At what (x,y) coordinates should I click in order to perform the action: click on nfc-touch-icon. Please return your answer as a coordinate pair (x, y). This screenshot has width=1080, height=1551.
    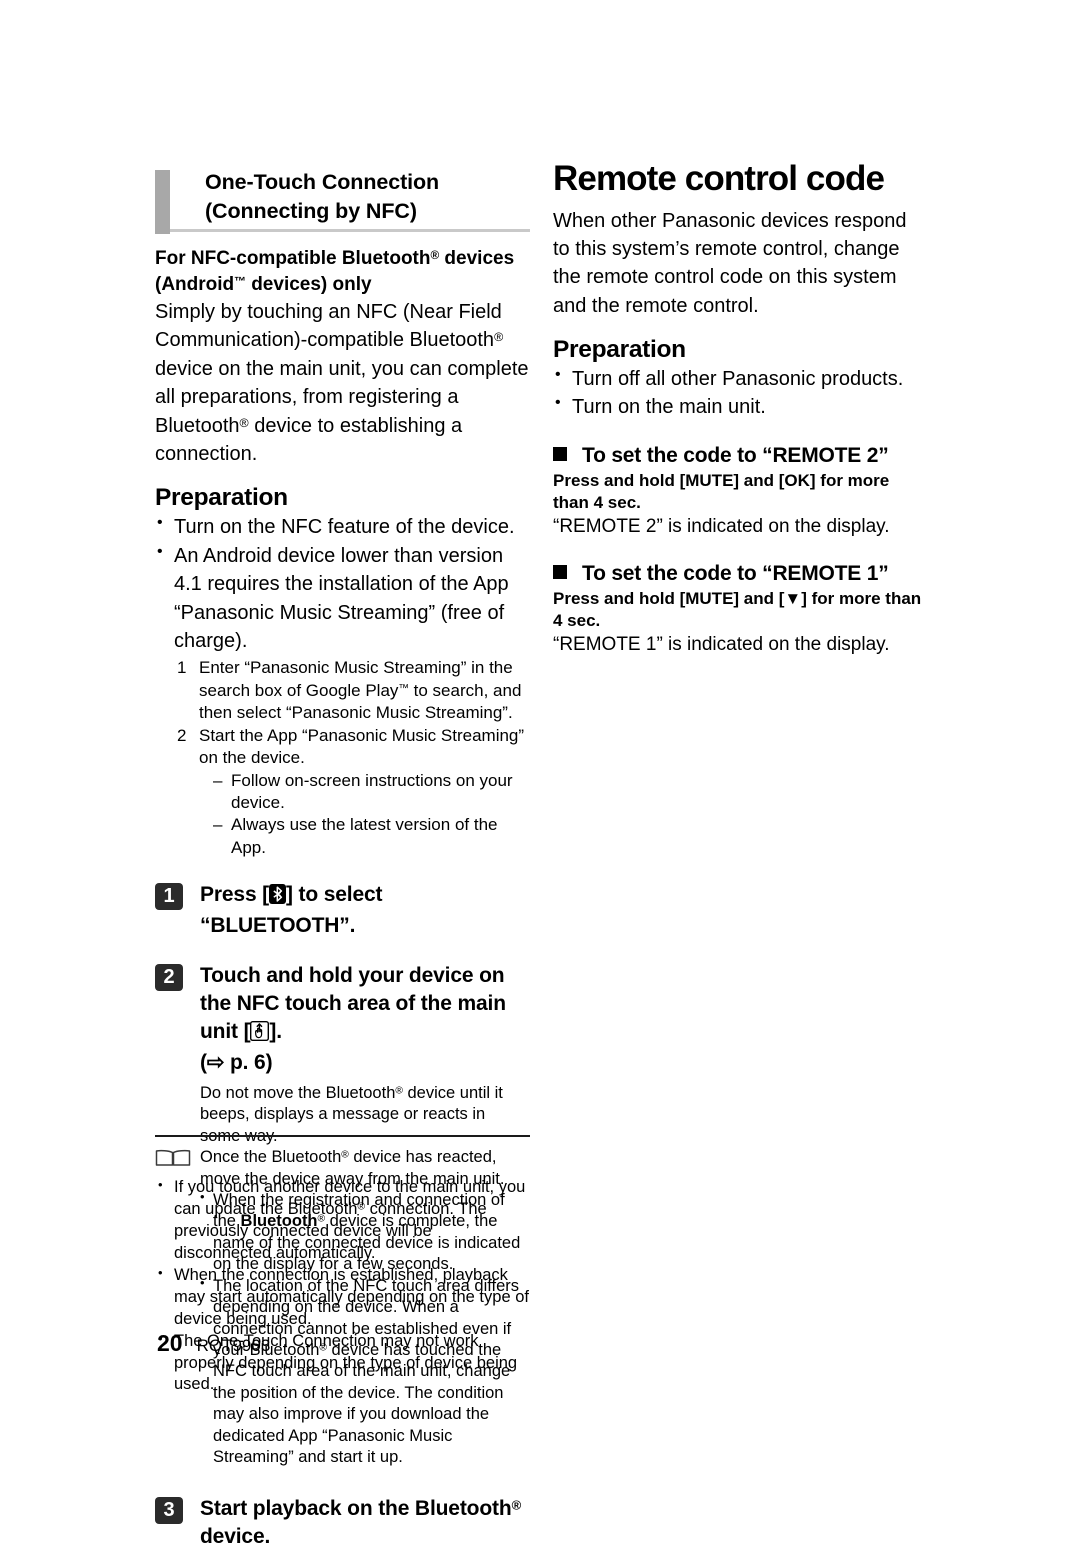
    Looking at the image, I should click on (260, 1034).